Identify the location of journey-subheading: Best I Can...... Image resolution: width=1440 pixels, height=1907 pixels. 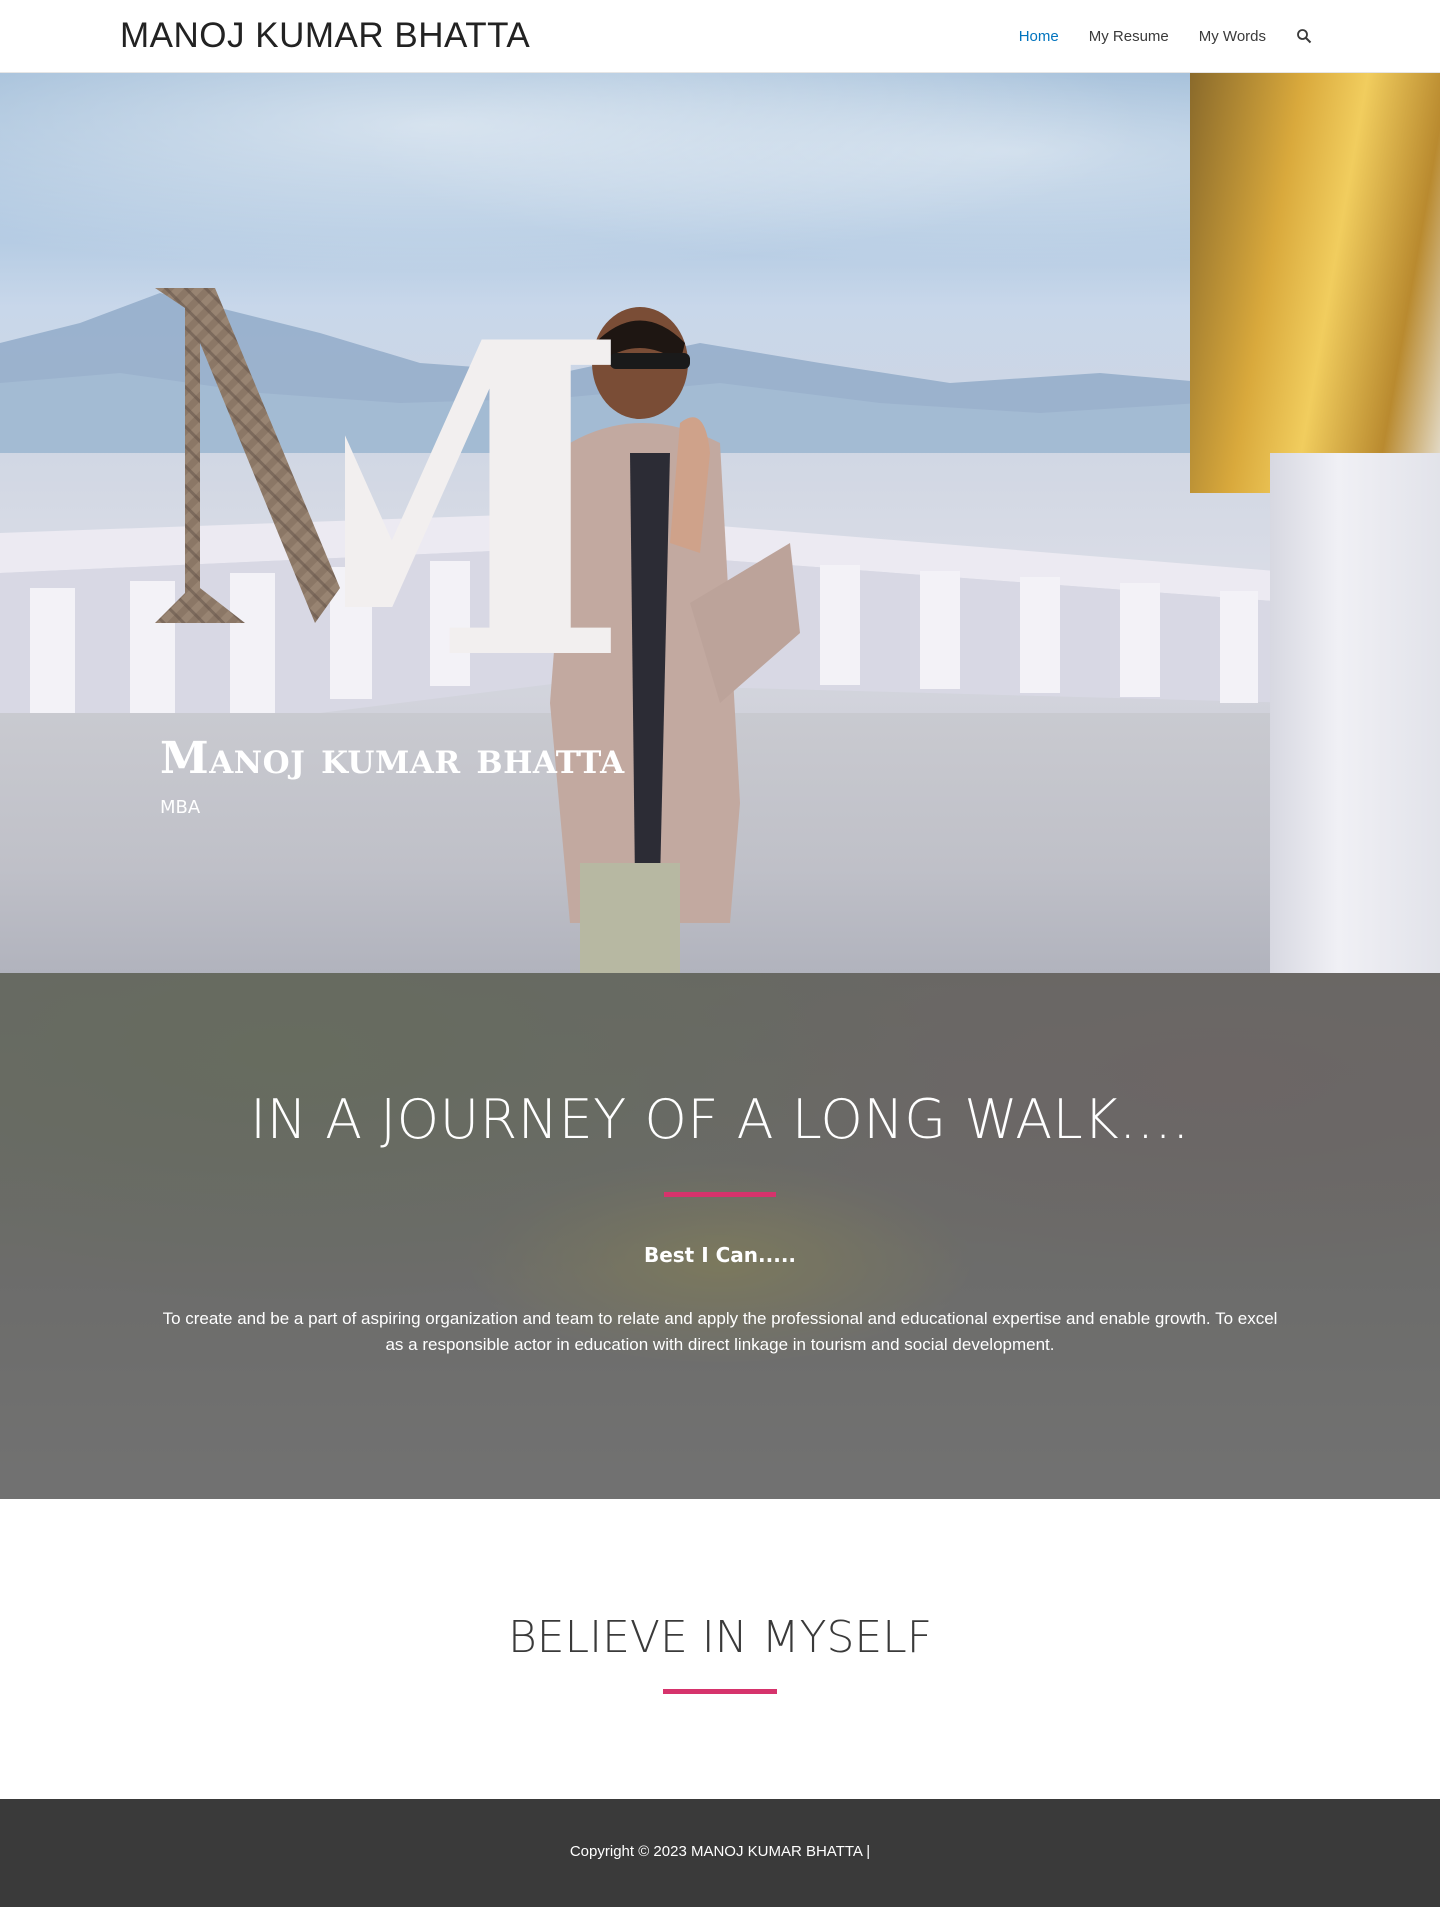
(720, 1255).